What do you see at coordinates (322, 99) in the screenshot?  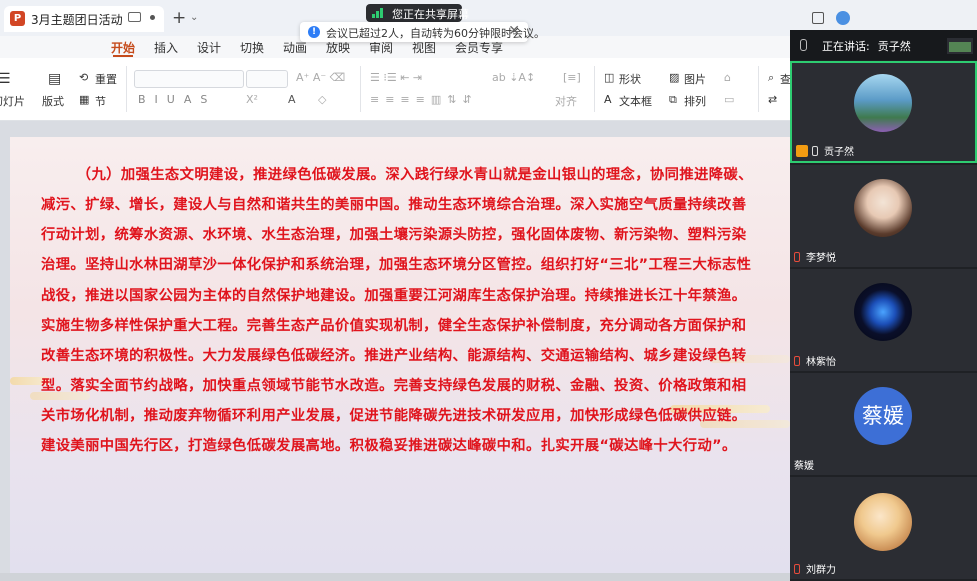 I see `clear-format-icon: ◇` at bounding box center [322, 99].